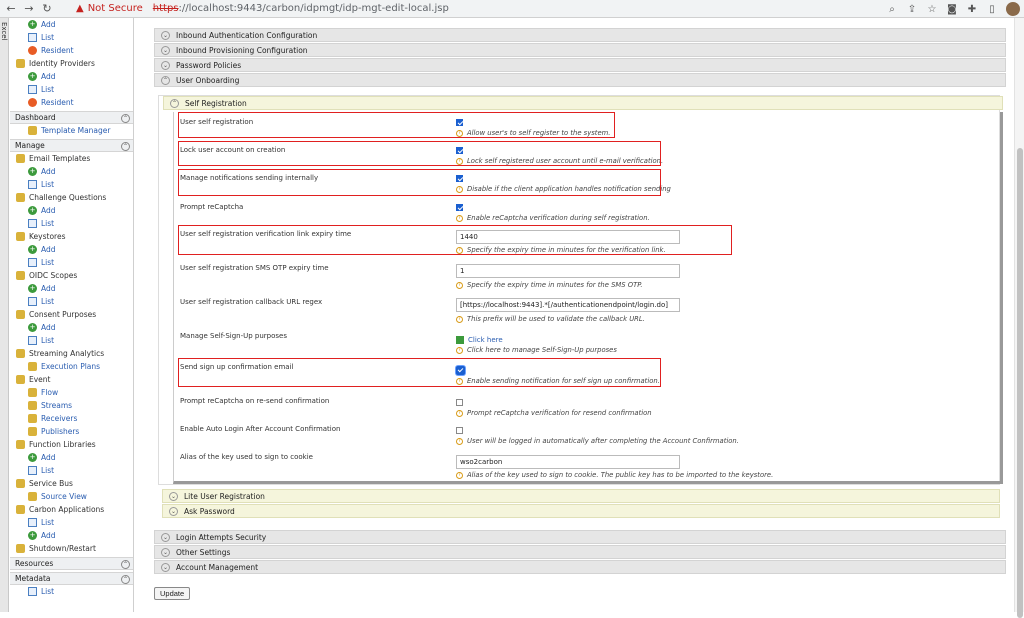  I want to click on sidebar-item-label: Function Libraries, so click(62, 444).